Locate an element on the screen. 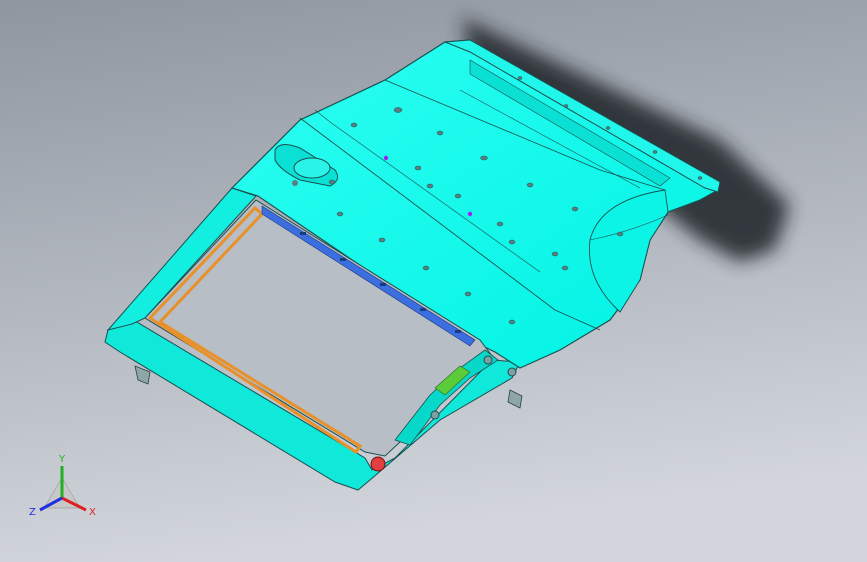 Image resolution: width=867 pixels, height=562 pixels. triad-y-label: Y is located at coordinates (62, 459).